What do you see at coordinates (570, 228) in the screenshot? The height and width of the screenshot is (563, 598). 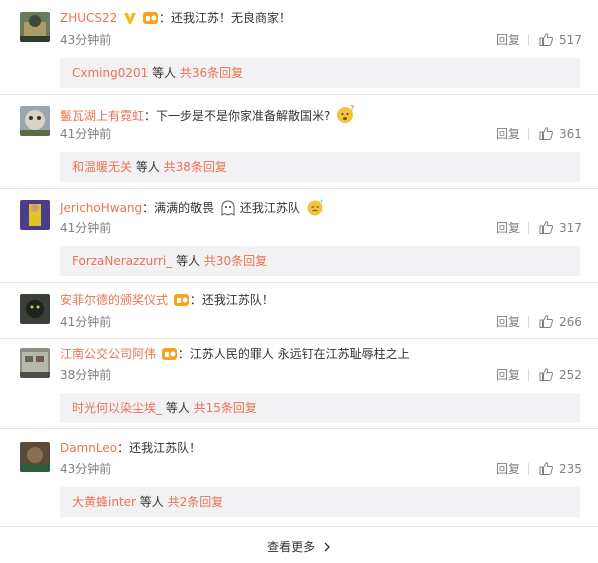 I see `like-count: 317` at bounding box center [570, 228].